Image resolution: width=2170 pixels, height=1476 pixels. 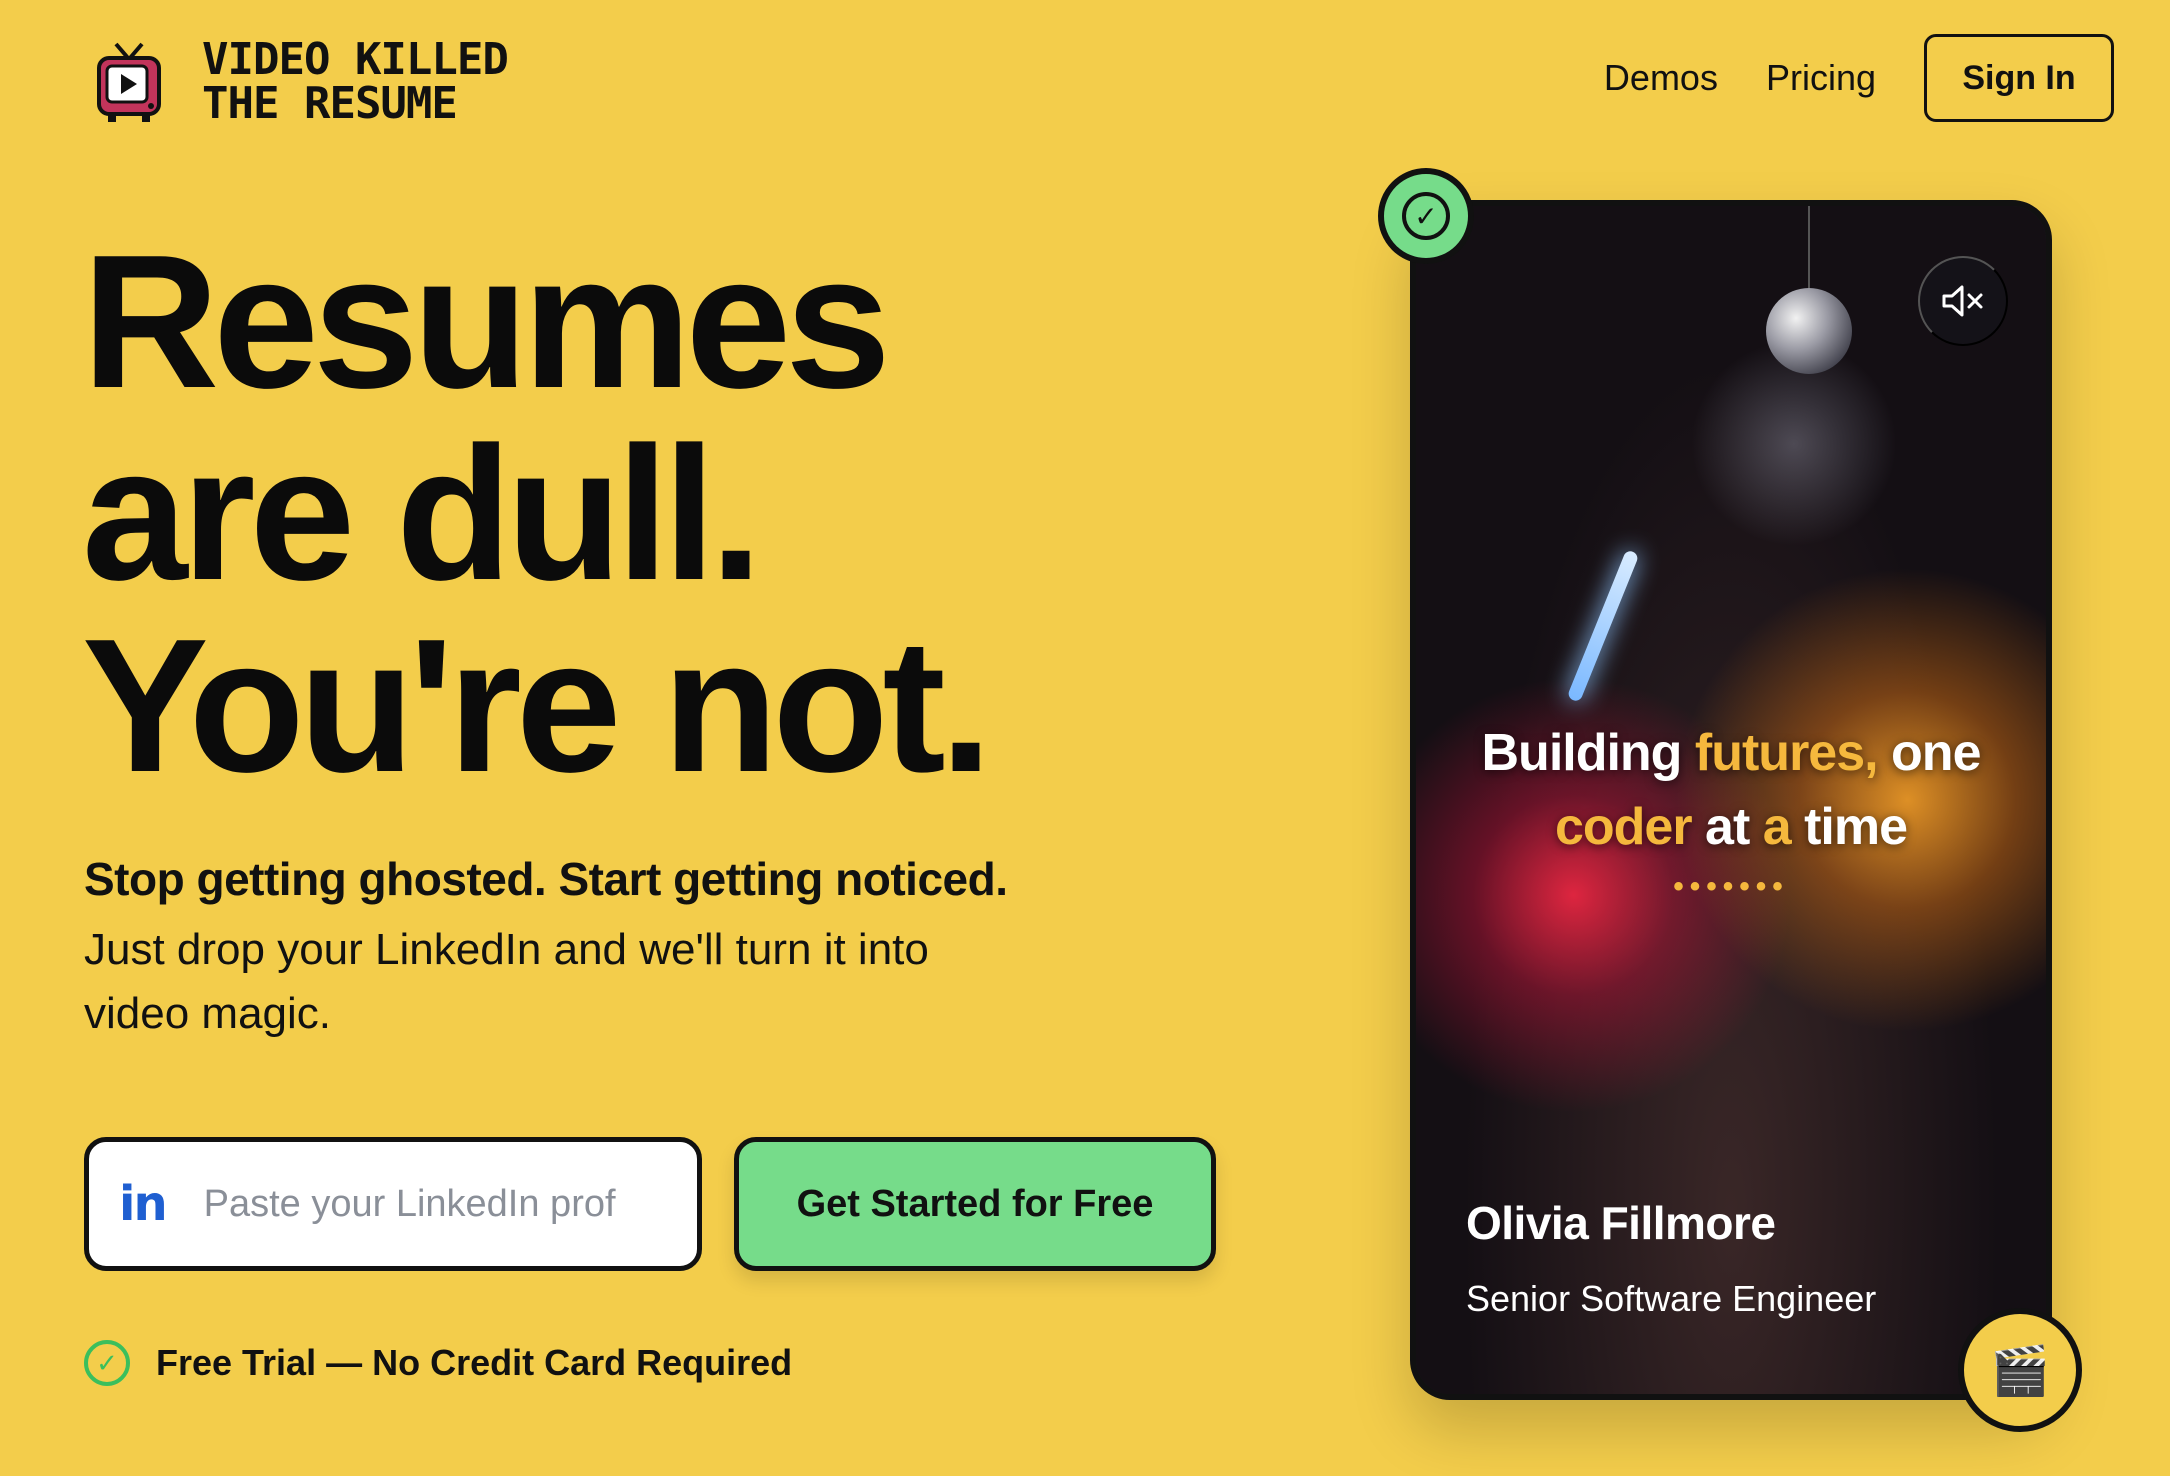 I want to click on top-nav: Demos Pricing Sign In, so click(x=1859, y=78).